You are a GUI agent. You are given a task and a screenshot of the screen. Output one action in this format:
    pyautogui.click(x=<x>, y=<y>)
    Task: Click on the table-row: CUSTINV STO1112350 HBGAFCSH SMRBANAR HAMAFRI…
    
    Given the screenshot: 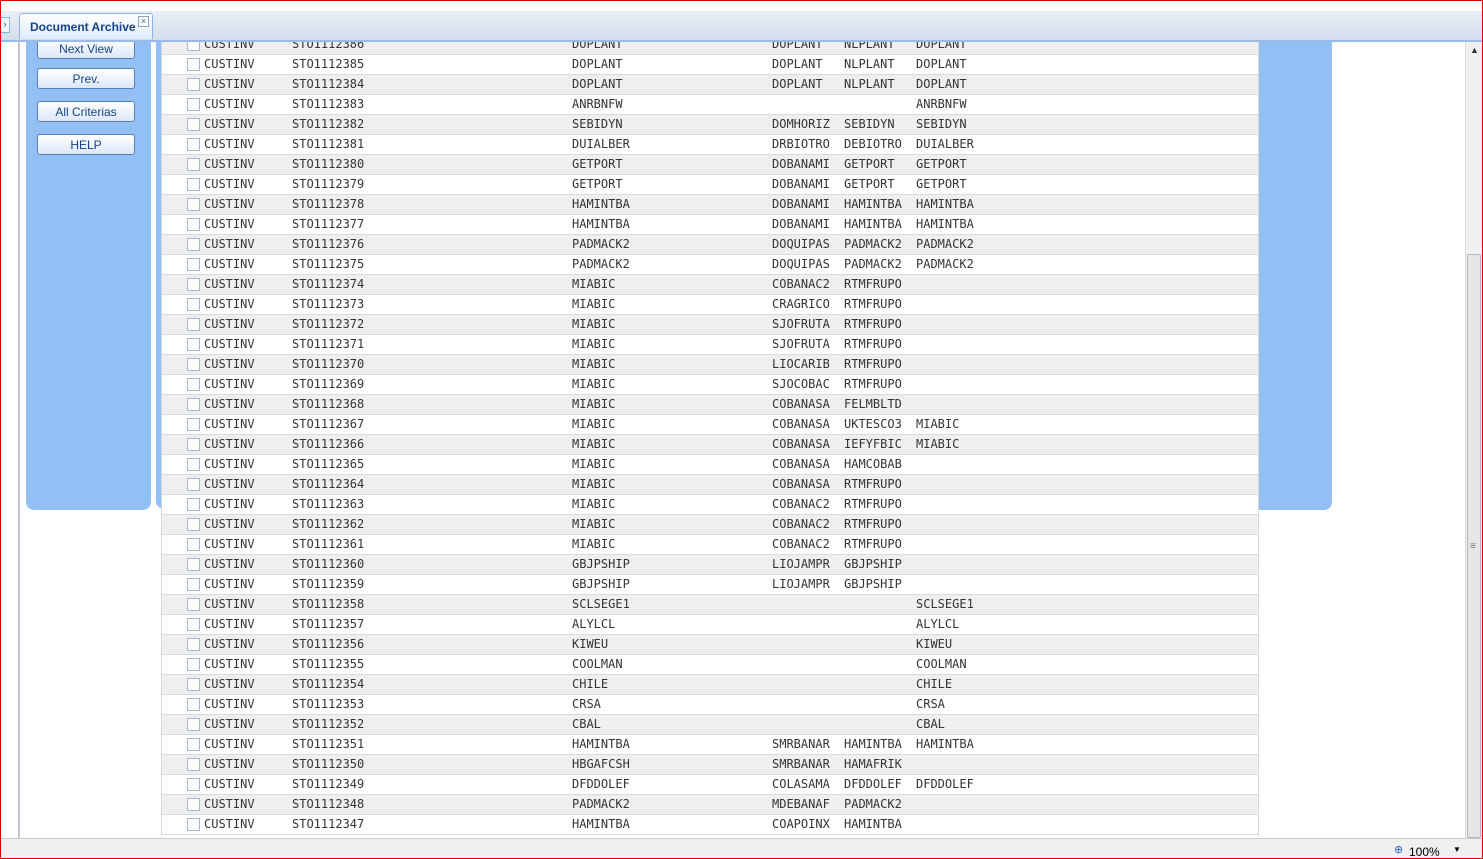 What is the action you would take?
    pyautogui.click(x=710, y=765)
    